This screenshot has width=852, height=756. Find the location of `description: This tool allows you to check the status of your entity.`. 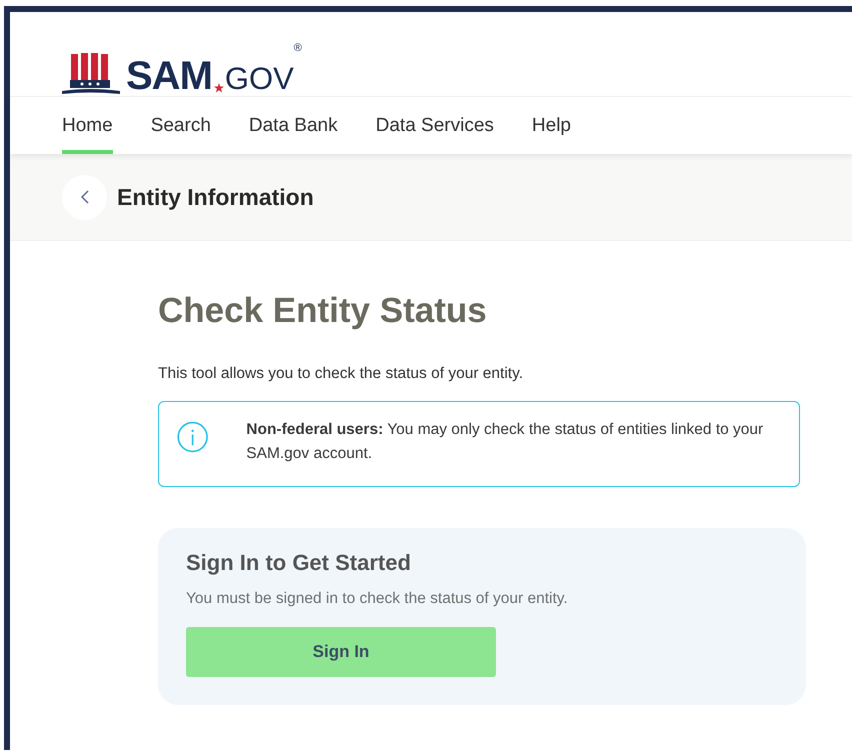

description: This tool allows you to check the status of your entity. is located at coordinates (341, 374).